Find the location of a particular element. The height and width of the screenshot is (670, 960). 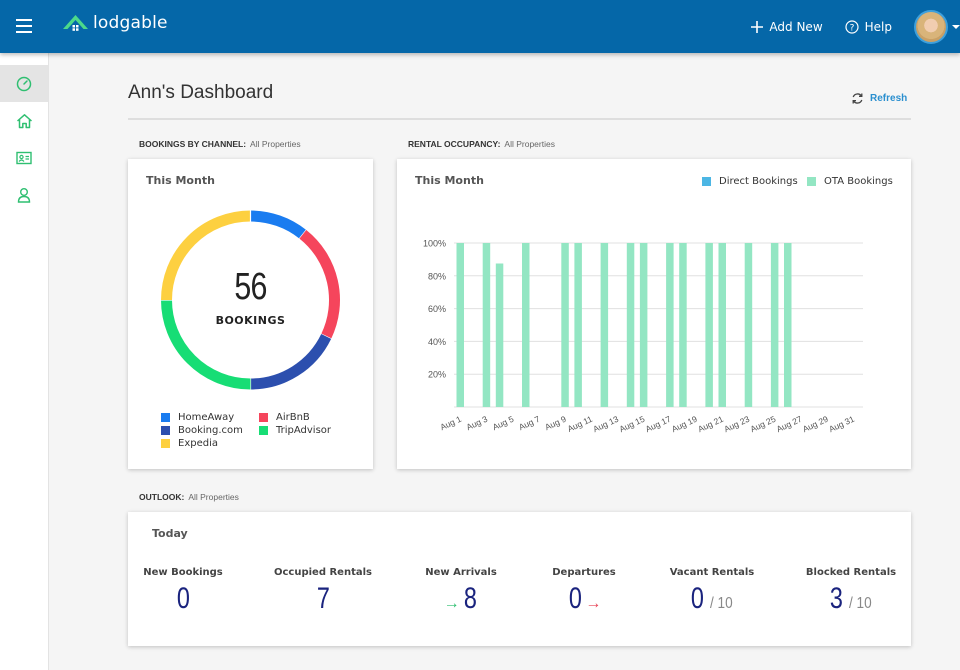

sidebar-item-properties is located at coordinates (24, 120).